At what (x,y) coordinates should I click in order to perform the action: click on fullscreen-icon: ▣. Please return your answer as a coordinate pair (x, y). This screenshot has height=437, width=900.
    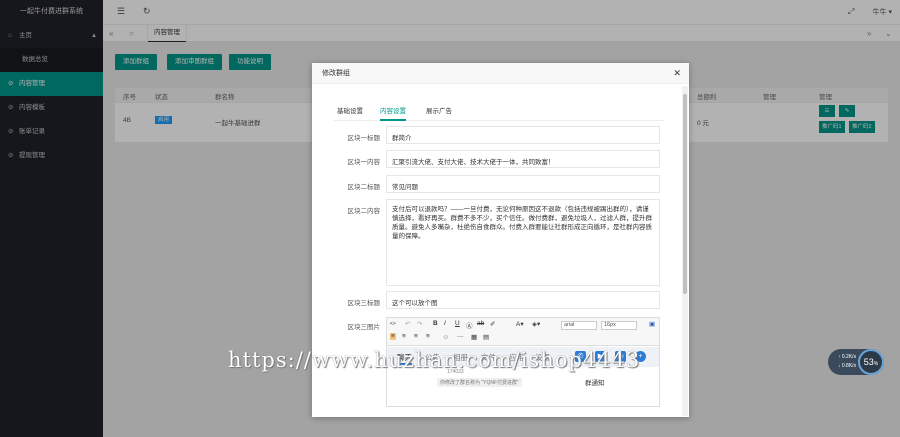
    Looking at the image, I should click on (652, 324).